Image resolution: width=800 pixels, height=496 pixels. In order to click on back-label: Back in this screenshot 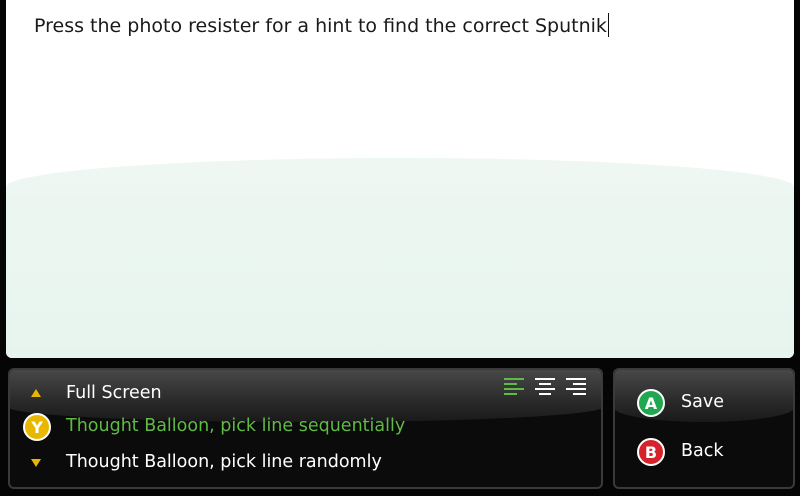, I will do `click(702, 451)`.